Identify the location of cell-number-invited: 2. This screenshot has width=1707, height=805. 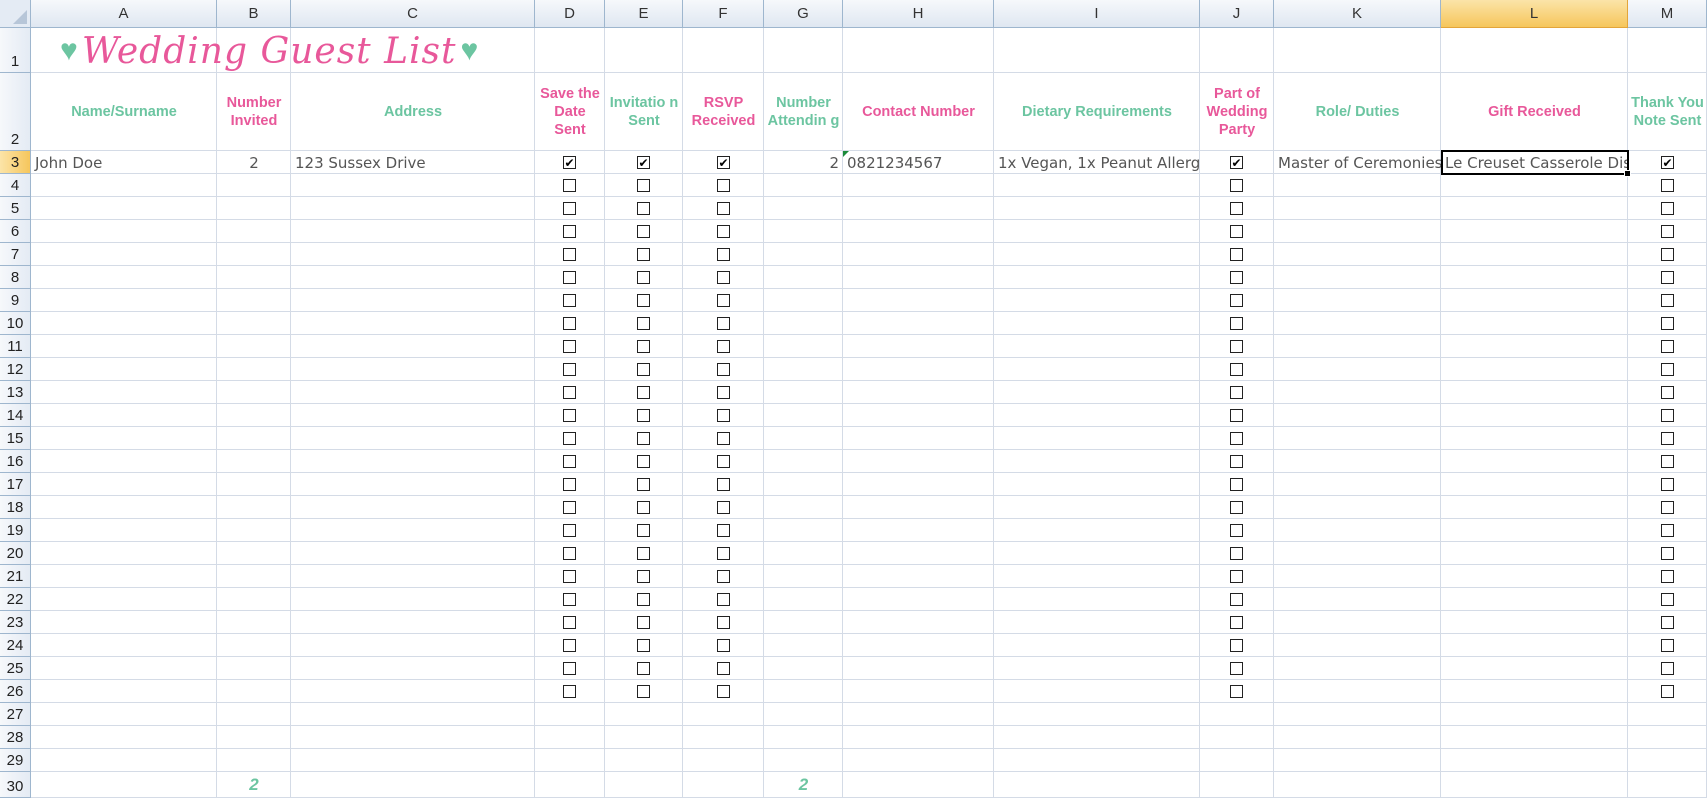
(254, 162).